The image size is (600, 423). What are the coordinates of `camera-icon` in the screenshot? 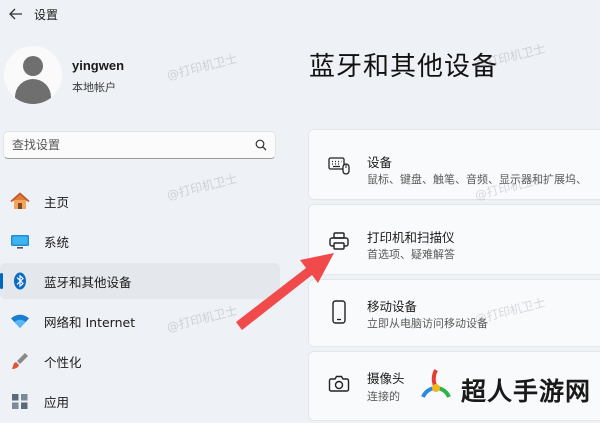 It's located at (339, 383).